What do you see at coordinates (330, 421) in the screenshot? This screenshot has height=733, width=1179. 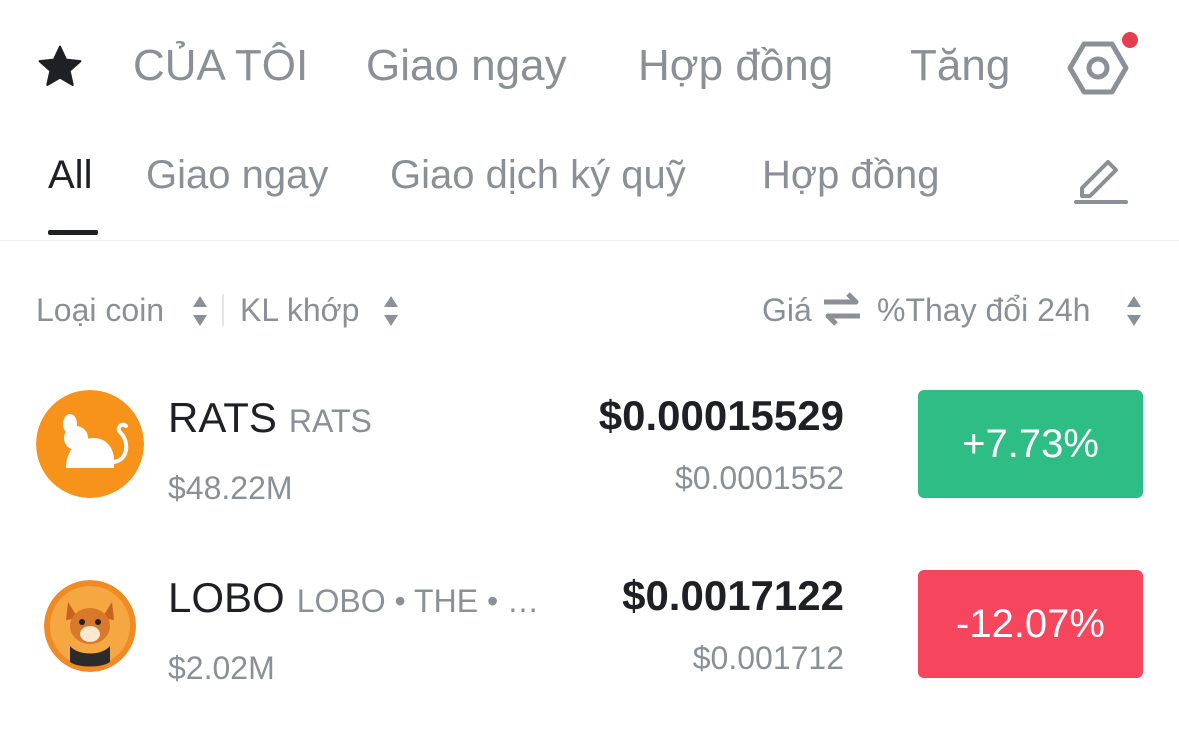 I see `coin-tag: RATS` at bounding box center [330, 421].